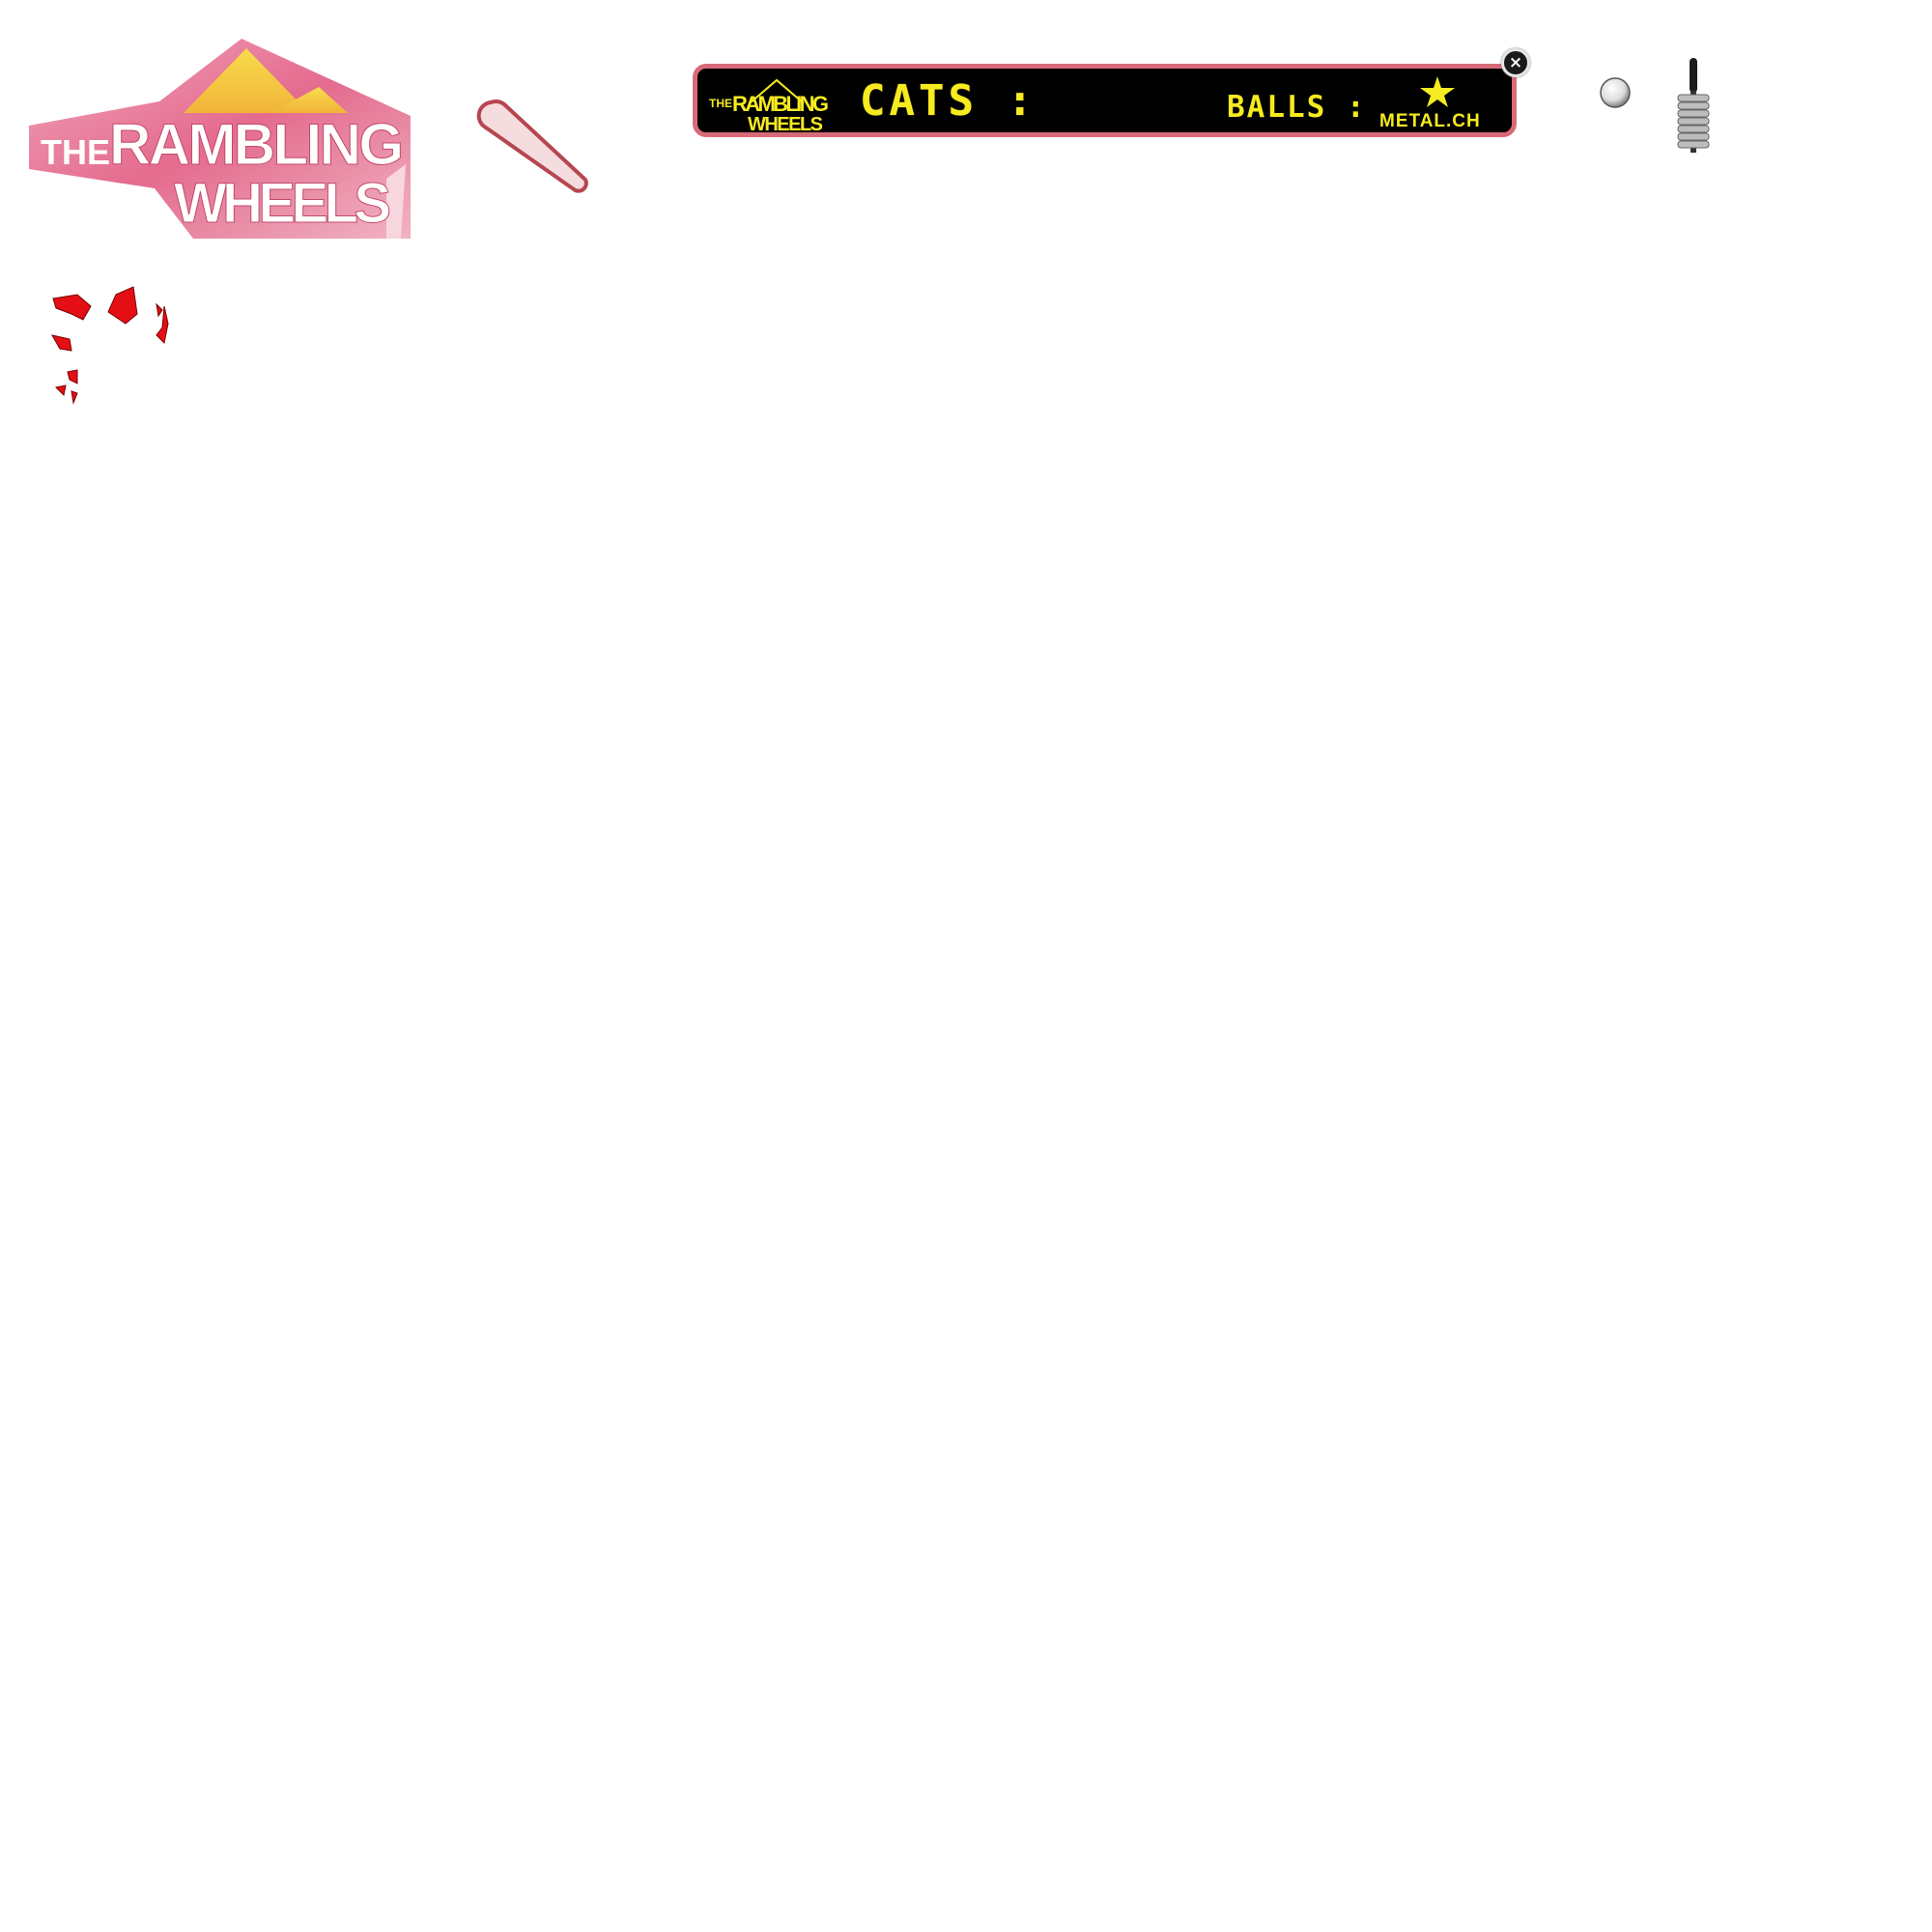 This screenshot has width=1932, height=1932. Describe the element at coordinates (532, 146) in the screenshot. I see `flipper-icon` at that location.